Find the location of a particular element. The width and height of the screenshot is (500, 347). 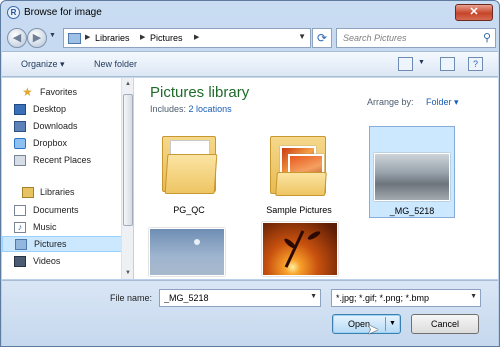

sidebar-item-downloads: Downloads is located at coordinates (62, 127).